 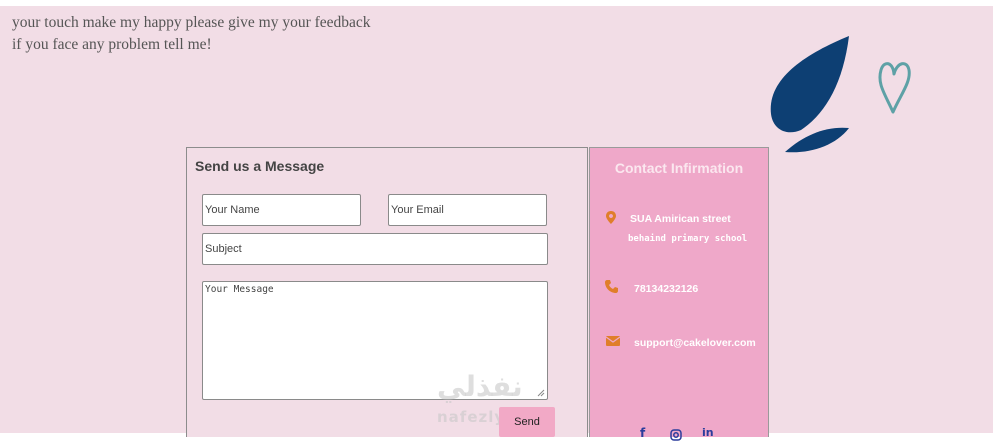 What do you see at coordinates (611, 217) in the screenshot?
I see `location-icon` at bounding box center [611, 217].